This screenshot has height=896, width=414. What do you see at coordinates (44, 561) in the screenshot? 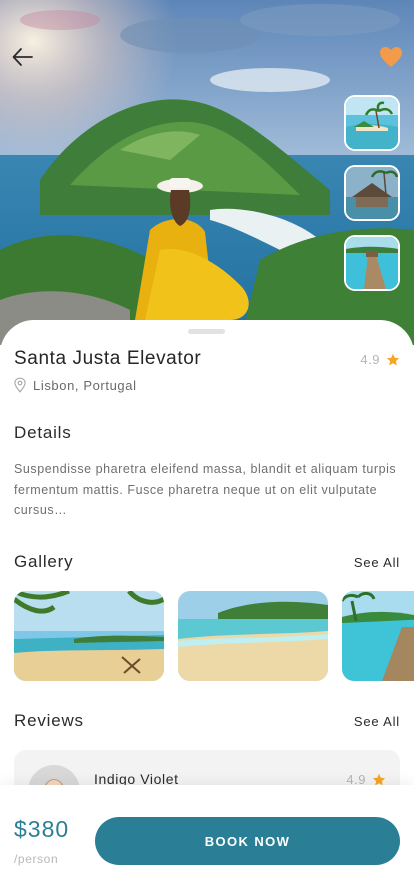
I see `gallery-heading: Gallery` at bounding box center [44, 561].